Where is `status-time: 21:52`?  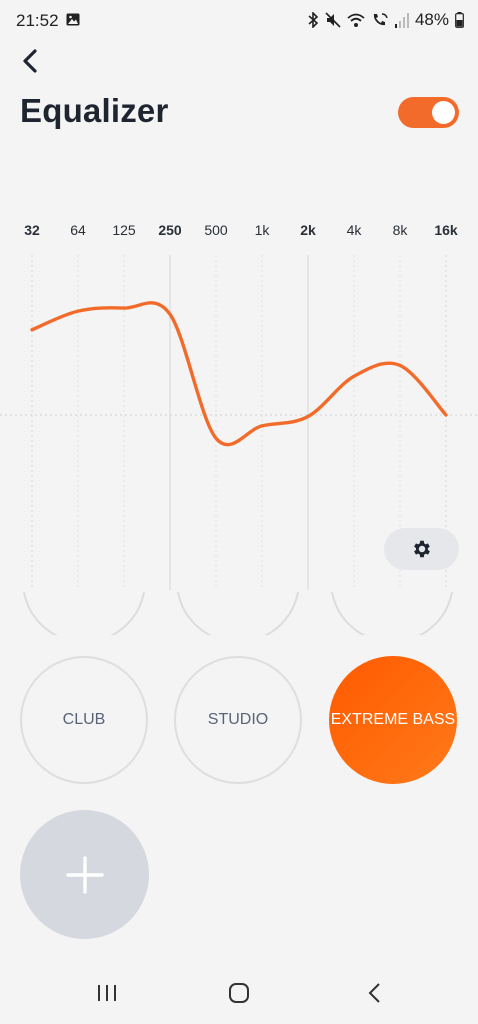
status-time: 21:52 is located at coordinates (37, 20).